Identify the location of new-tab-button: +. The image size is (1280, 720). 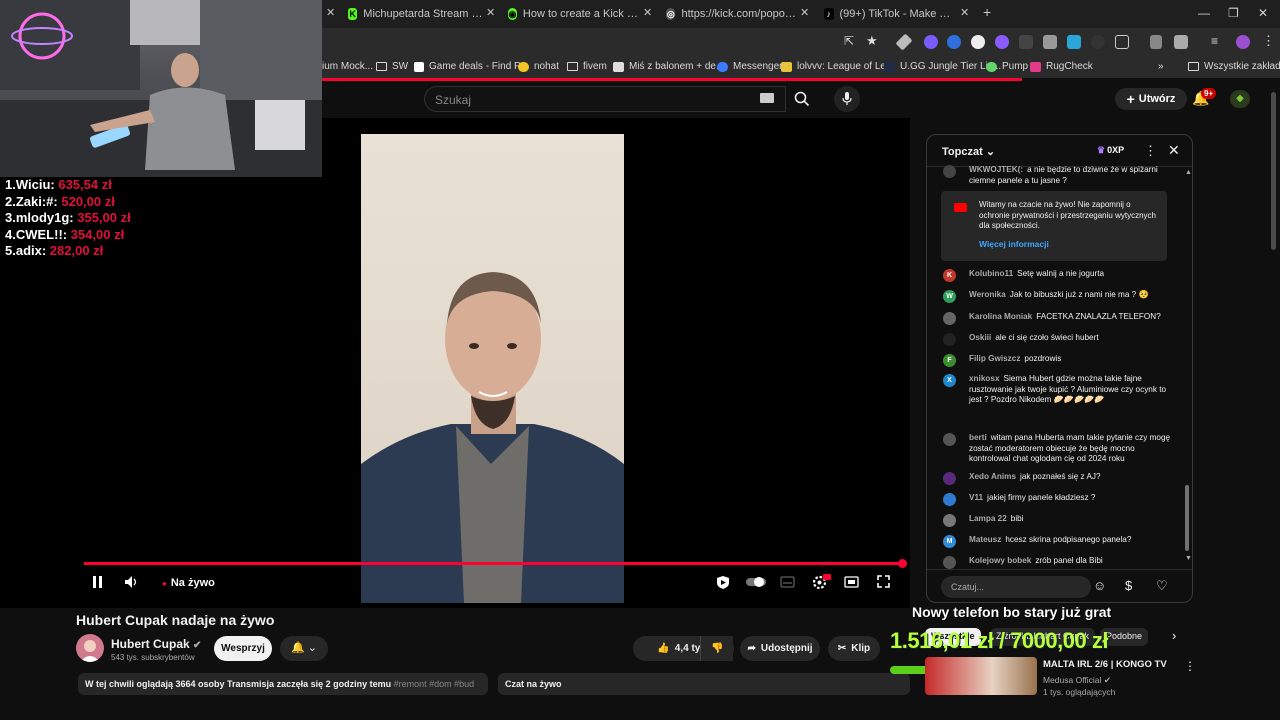
(987, 12).